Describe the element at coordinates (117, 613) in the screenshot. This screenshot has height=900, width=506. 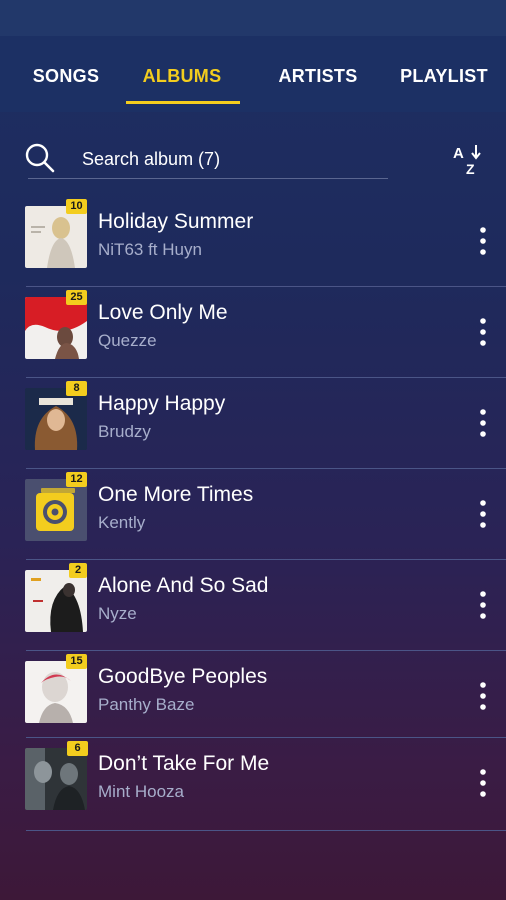
I see `album-artist: Nyze` at that location.